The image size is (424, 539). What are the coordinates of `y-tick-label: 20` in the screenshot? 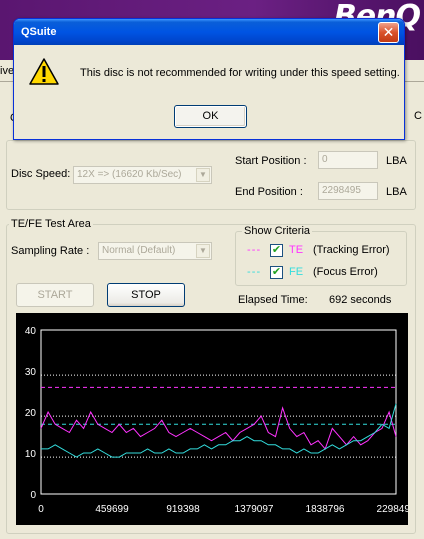 It's located at (31, 413).